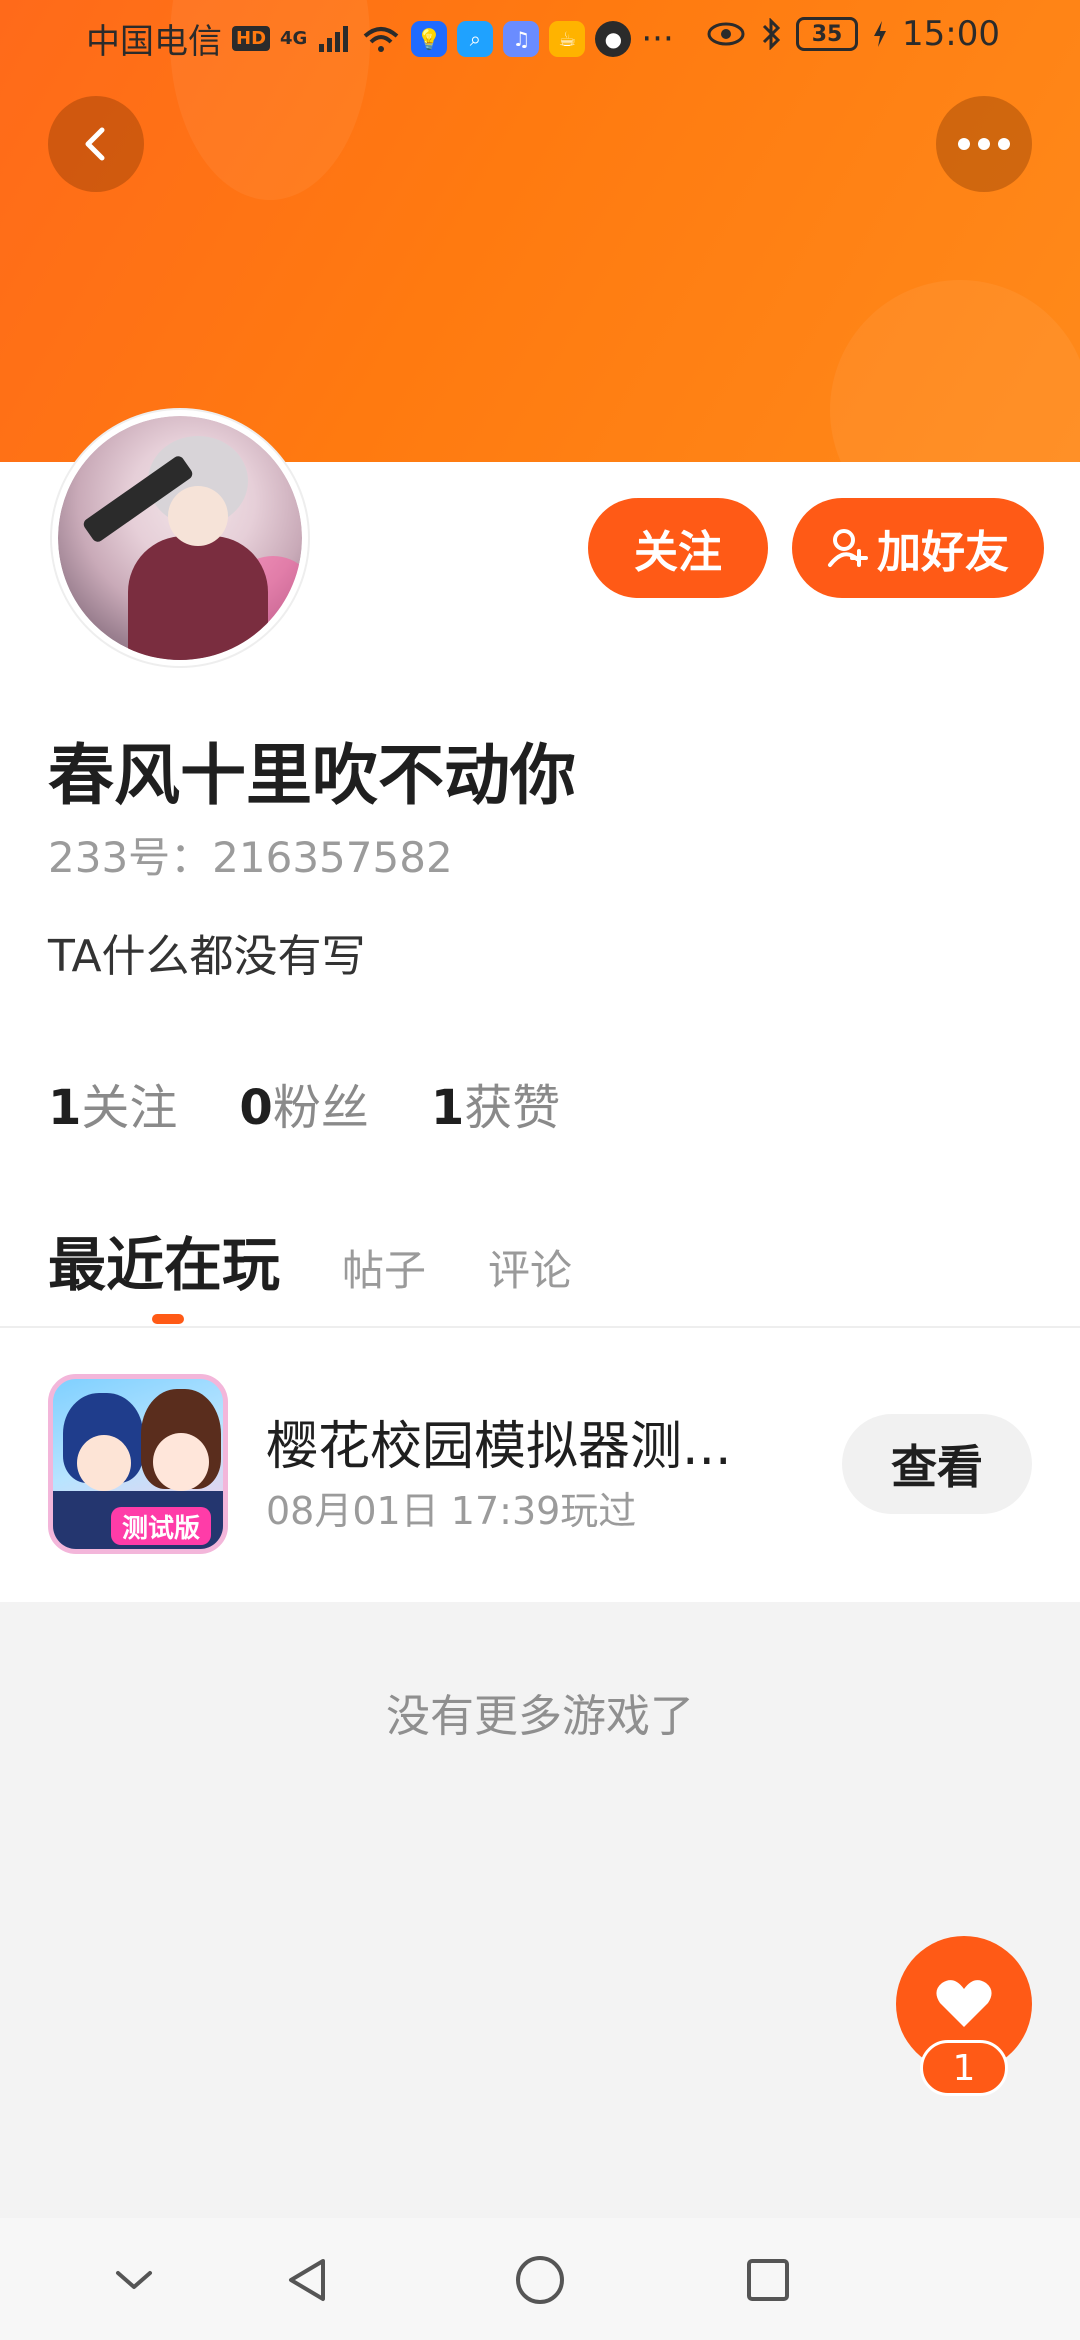  What do you see at coordinates (161, 1526) in the screenshot?
I see `test-version-badge: 测试版` at bounding box center [161, 1526].